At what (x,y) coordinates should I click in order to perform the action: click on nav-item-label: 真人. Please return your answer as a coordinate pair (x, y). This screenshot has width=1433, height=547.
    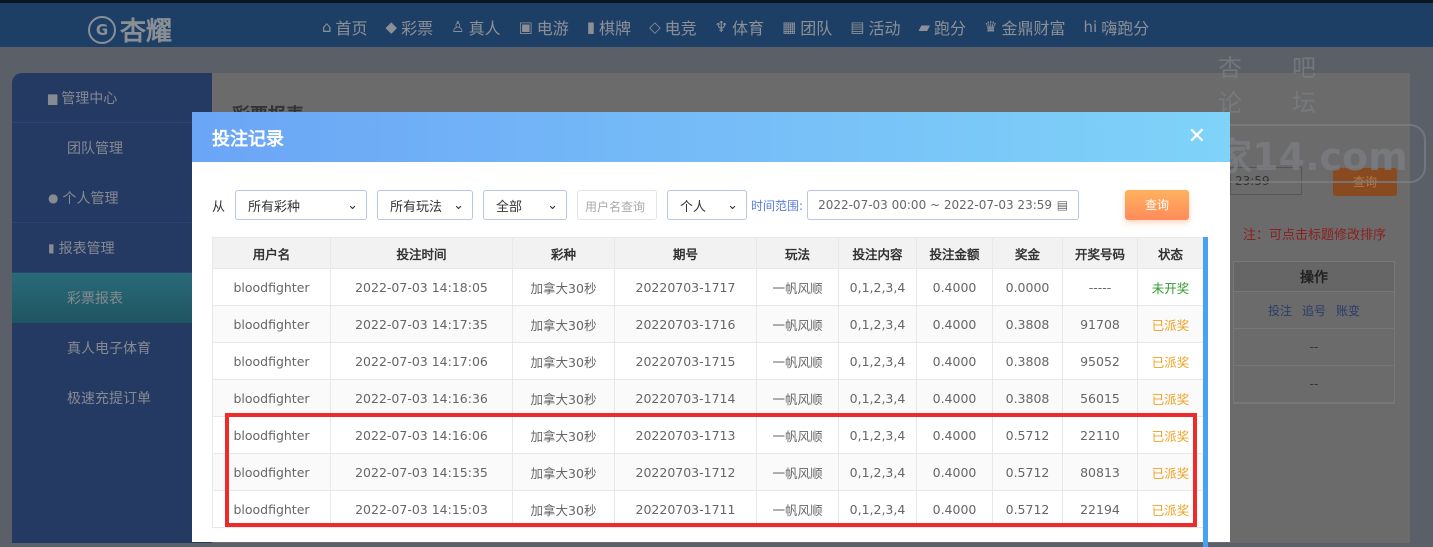
    Looking at the image, I should click on (484, 28).